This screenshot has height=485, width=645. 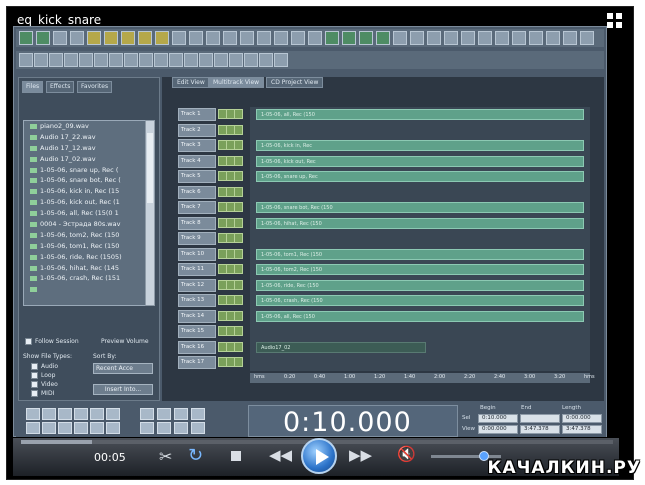 What do you see at coordinates (420, 300) in the screenshot?
I see `audio-clip: 1-05-06, crash, Rec (150` at bounding box center [420, 300].